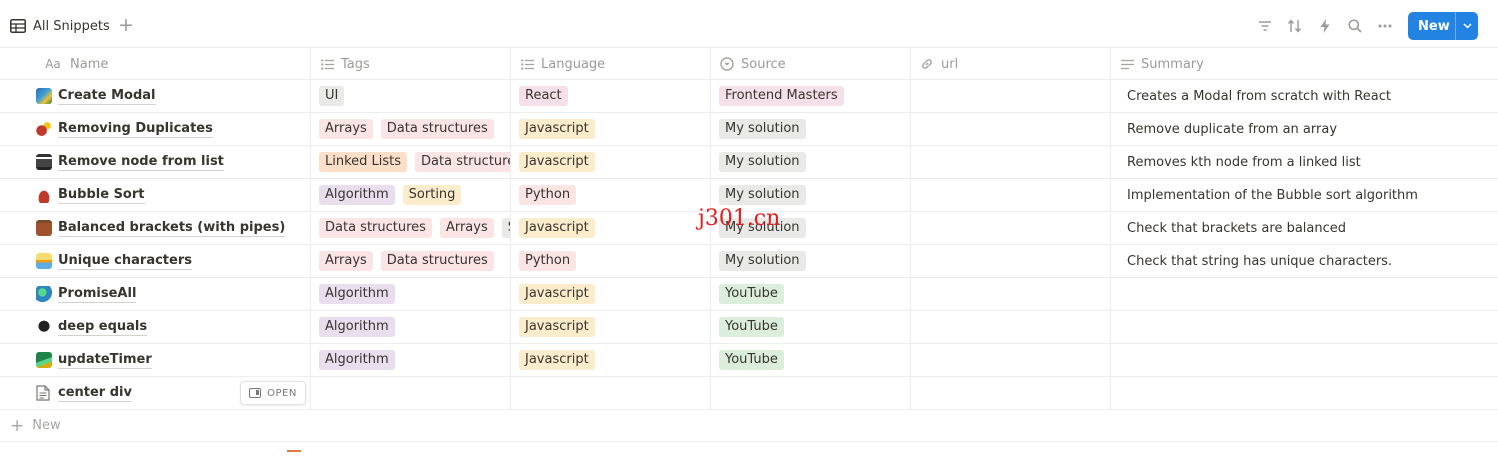 The width and height of the screenshot is (1498, 456). What do you see at coordinates (1304, 64) in the screenshot?
I see `column-header-summary: Summary` at bounding box center [1304, 64].